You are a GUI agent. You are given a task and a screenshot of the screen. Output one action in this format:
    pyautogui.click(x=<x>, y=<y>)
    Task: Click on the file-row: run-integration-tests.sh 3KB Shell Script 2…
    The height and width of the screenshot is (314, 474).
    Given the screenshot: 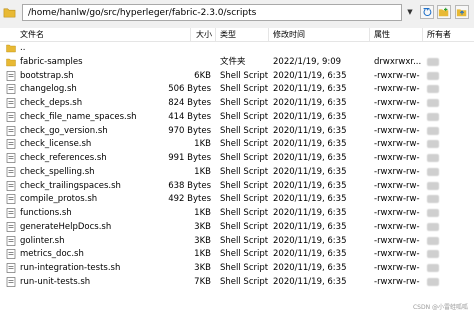 What is the action you would take?
    pyautogui.click(x=237, y=268)
    